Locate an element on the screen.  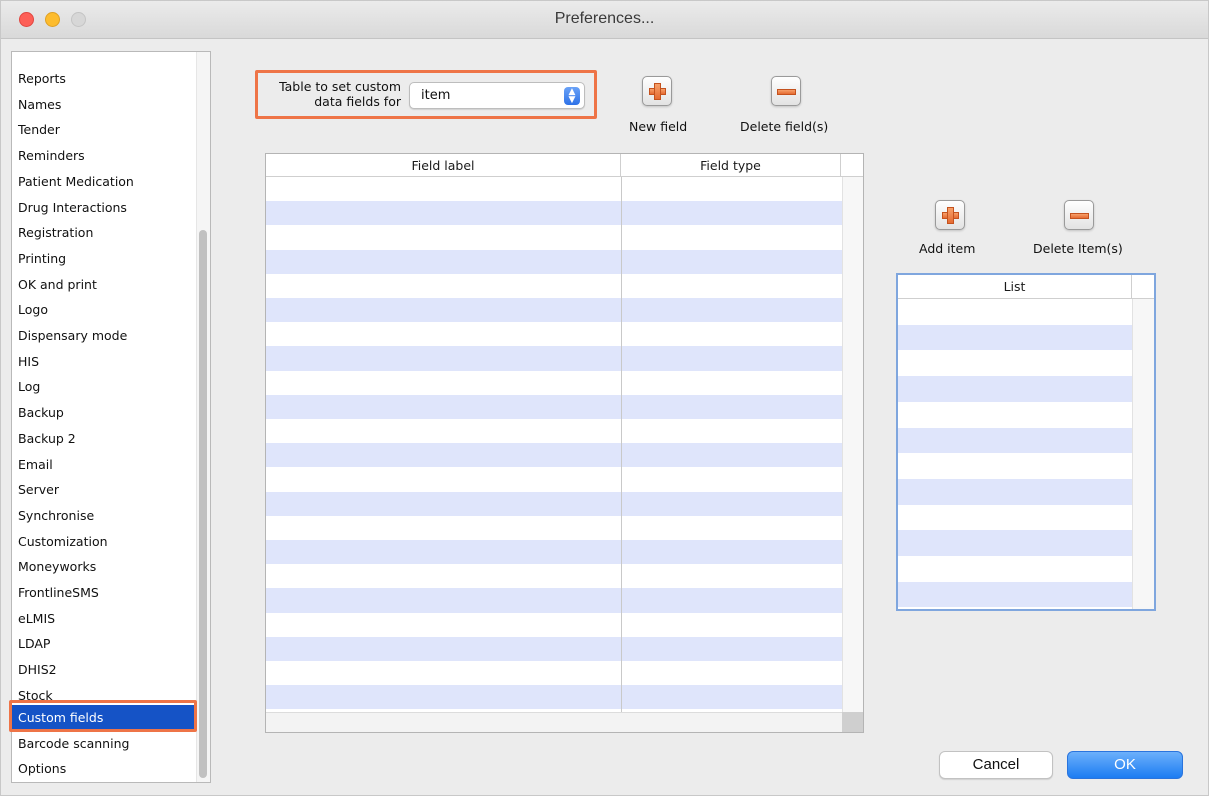
sidebar-item-reports: Reports is located at coordinates (104, 79).